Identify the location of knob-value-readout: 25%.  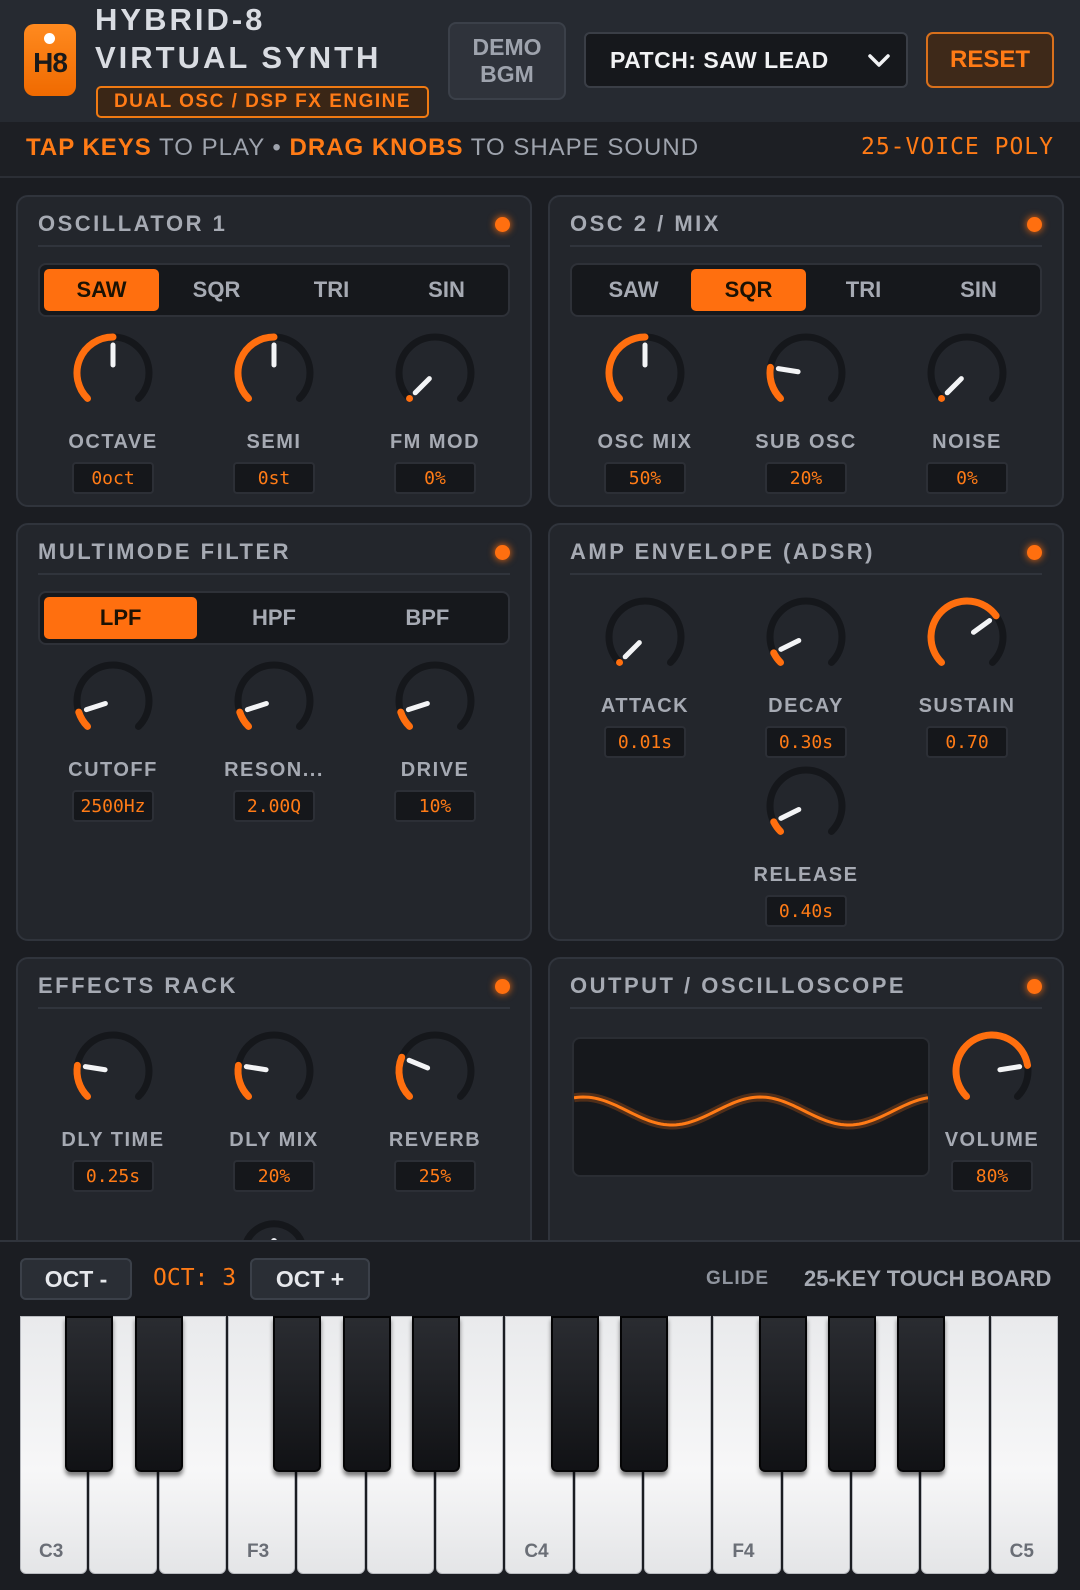
(435, 1176).